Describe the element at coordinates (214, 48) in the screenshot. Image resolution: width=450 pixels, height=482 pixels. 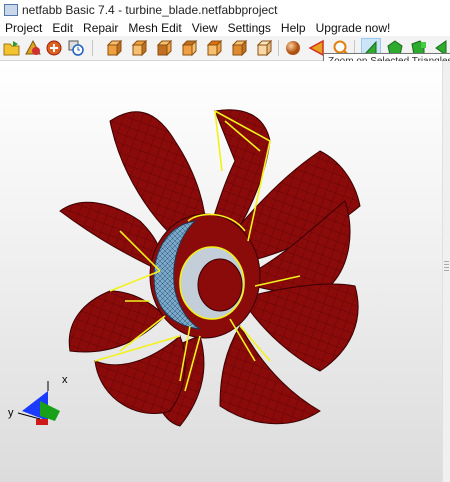
I see `view-top-icon` at that location.